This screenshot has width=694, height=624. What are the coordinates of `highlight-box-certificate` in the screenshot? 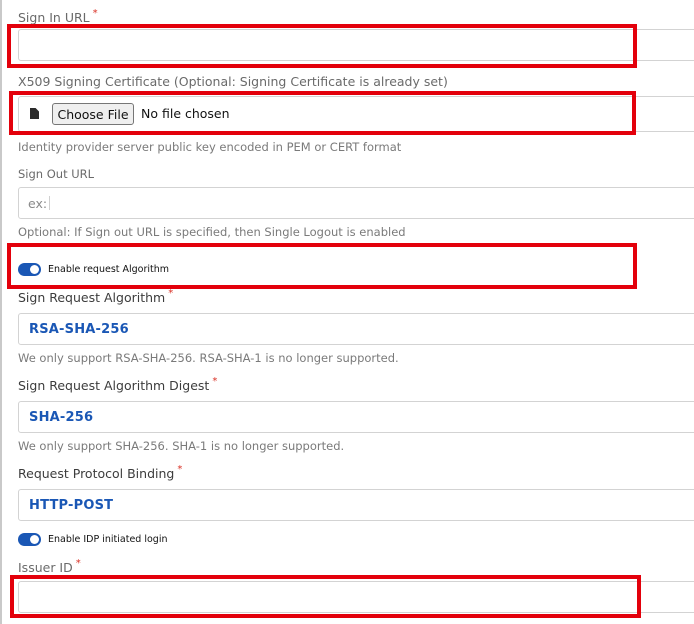 It's located at (322, 113).